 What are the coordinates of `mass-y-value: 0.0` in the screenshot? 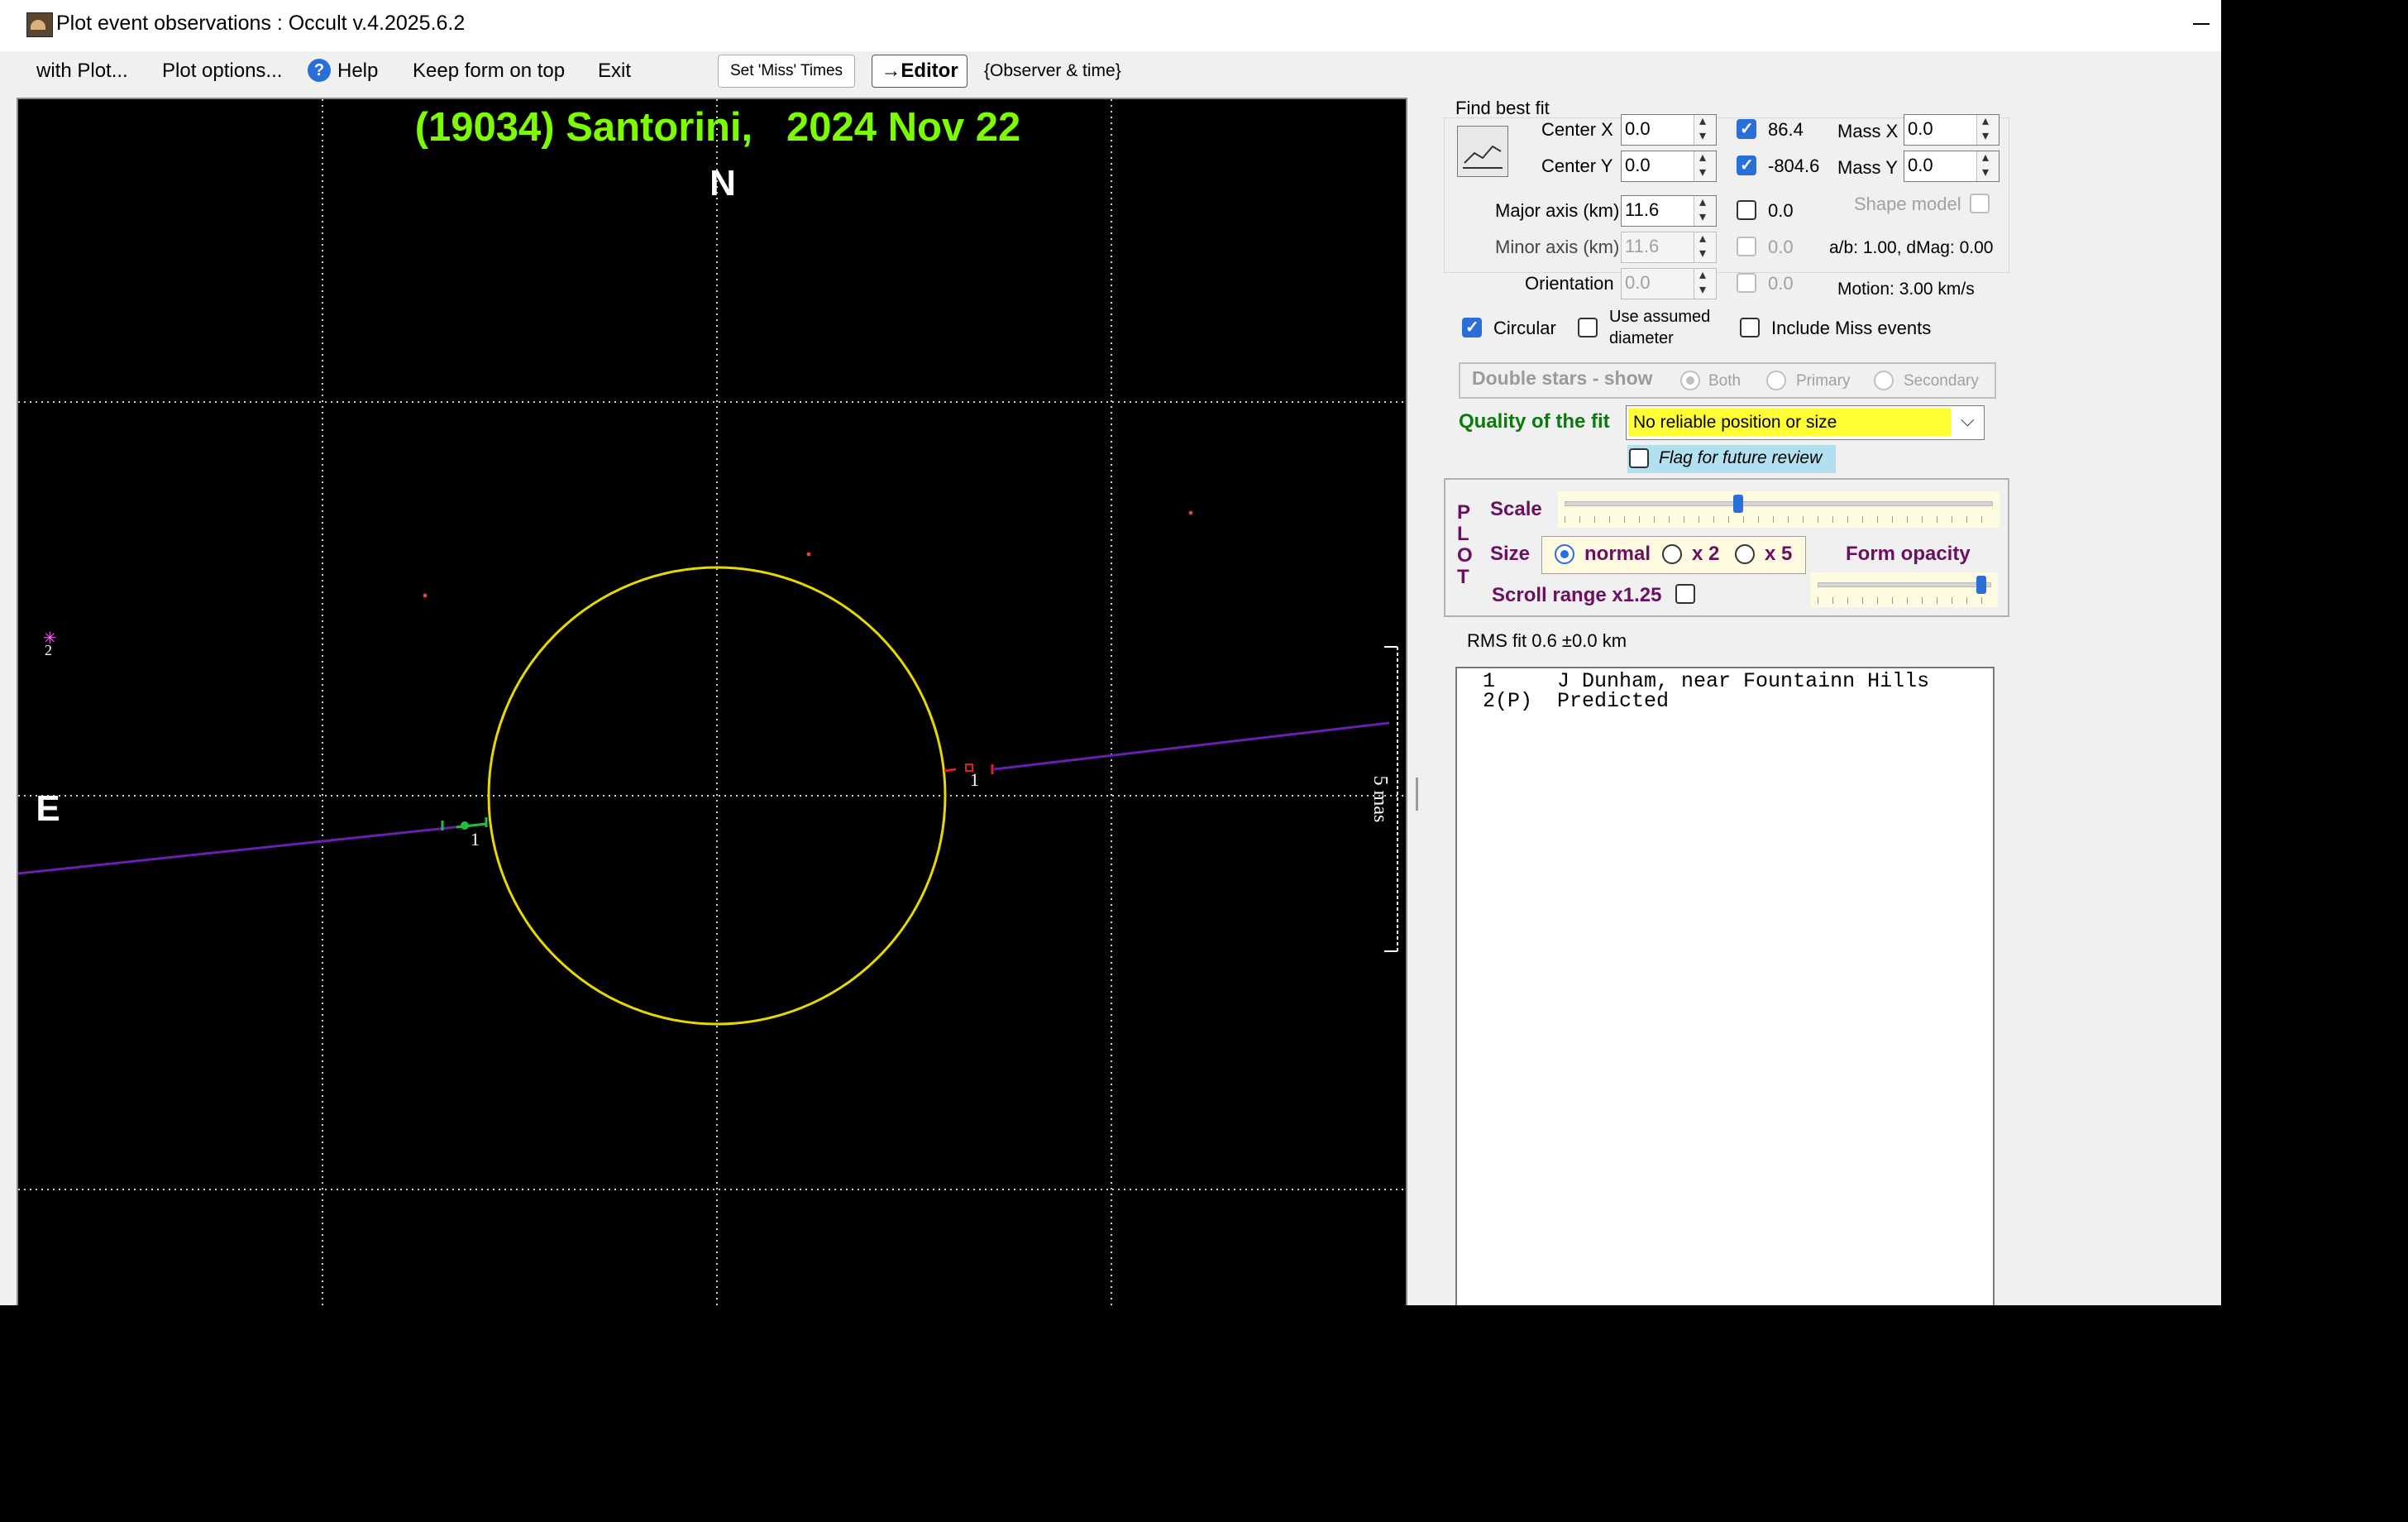 It's located at (1920, 165).